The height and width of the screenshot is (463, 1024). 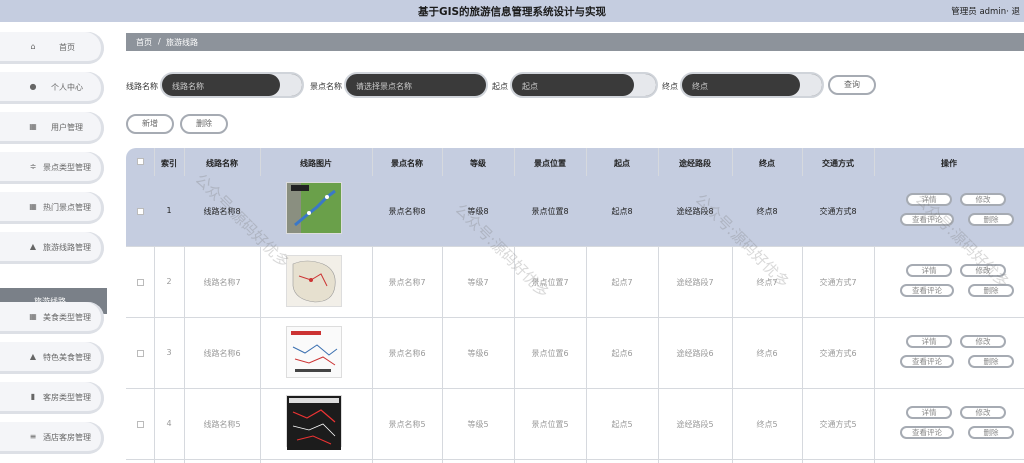 What do you see at coordinates (52, 88) in the screenshot?
I see `sidebar-item-profile: ● 个人中心` at bounding box center [52, 88].